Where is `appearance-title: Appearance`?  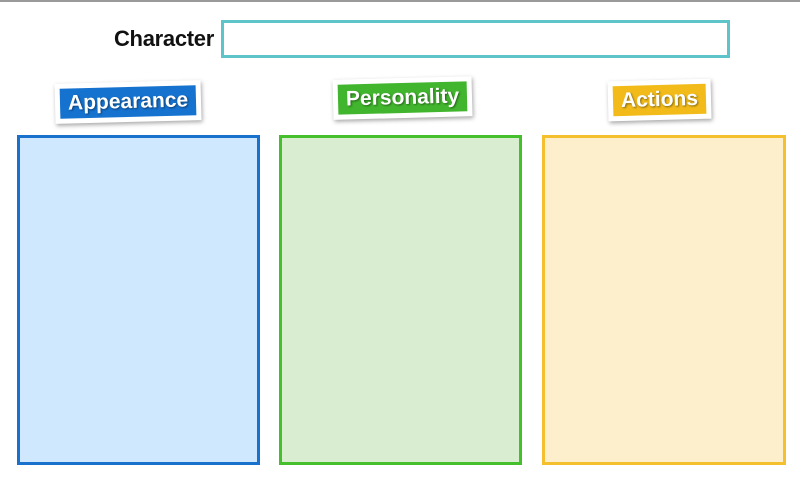 appearance-title: Appearance is located at coordinates (128, 102).